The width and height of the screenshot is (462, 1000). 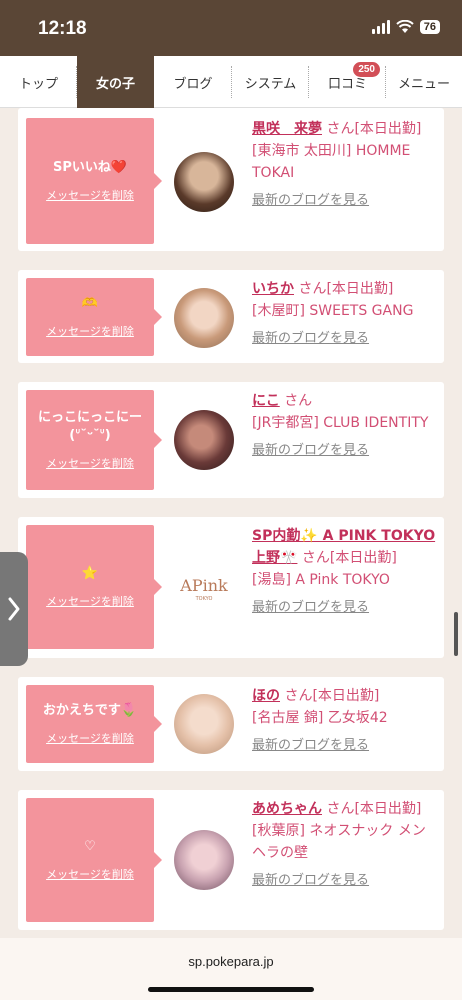 I want to click on shop-location: [木屋町] SWEETS GANG, so click(x=333, y=311).